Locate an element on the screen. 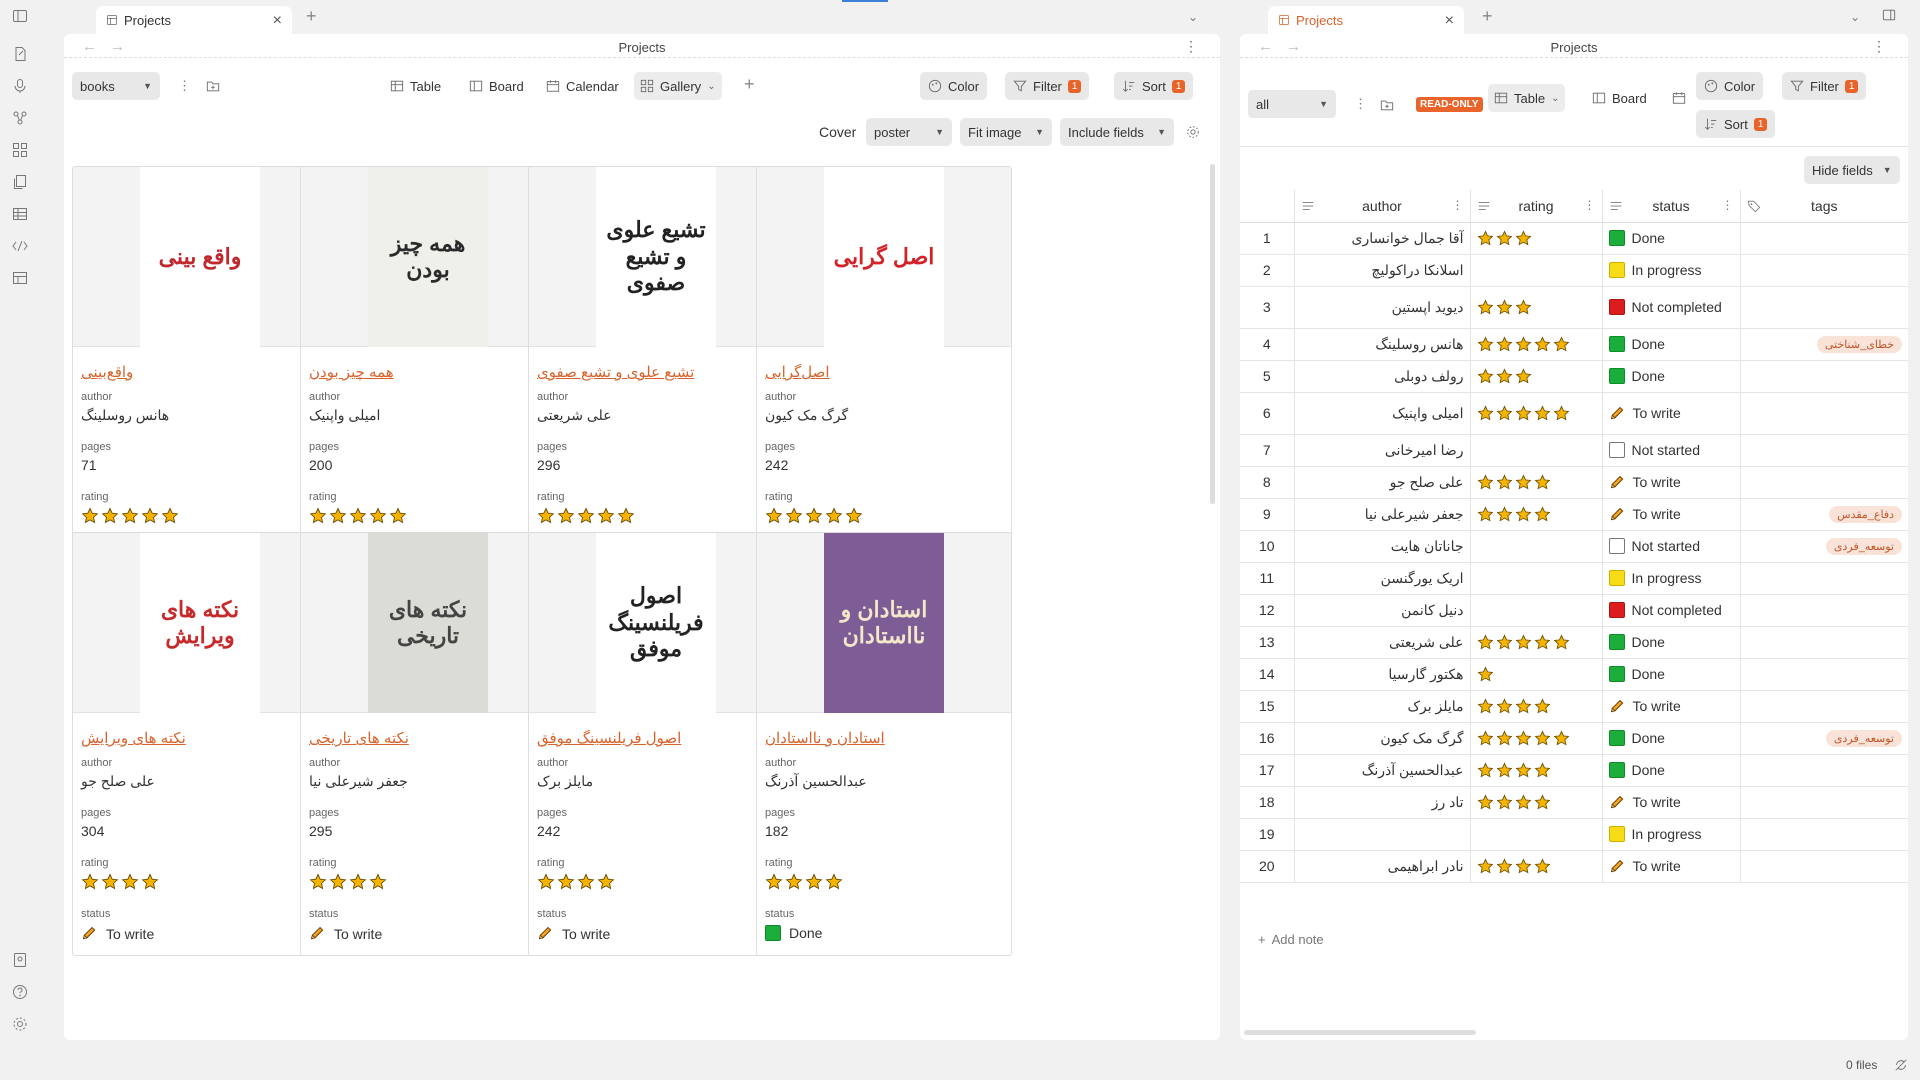  table-row: 11 اریک یورگنسن In progress is located at coordinates (1574, 578).